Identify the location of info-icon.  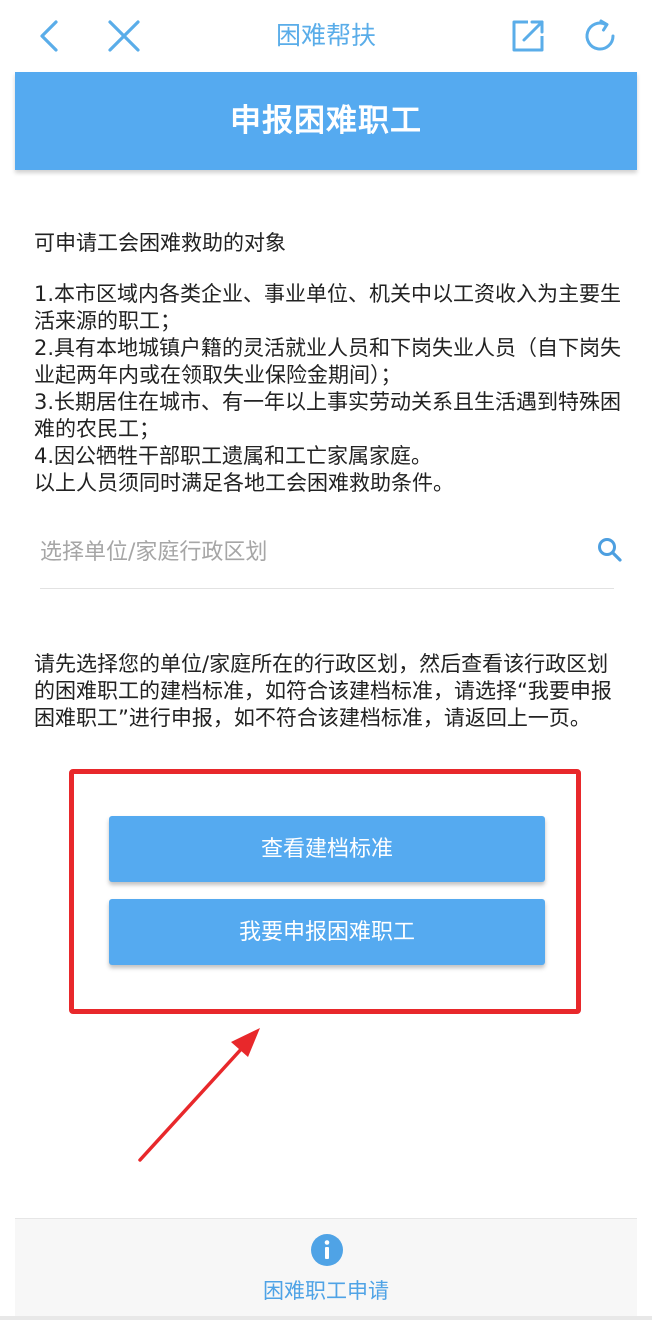
(327, 1250).